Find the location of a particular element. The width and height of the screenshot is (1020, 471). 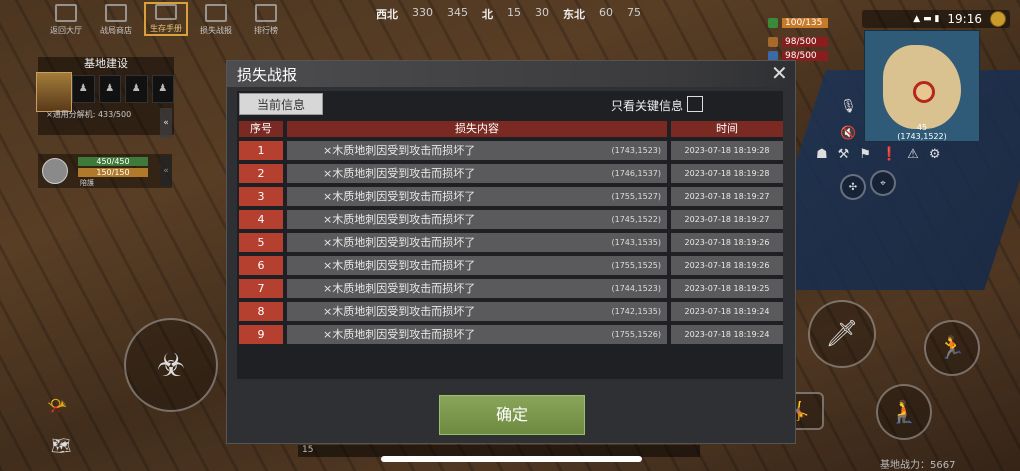

top-nav: 返回大厅 战局商店 生存手册 损失战报 排行榜 is located at coordinates (166, 19).